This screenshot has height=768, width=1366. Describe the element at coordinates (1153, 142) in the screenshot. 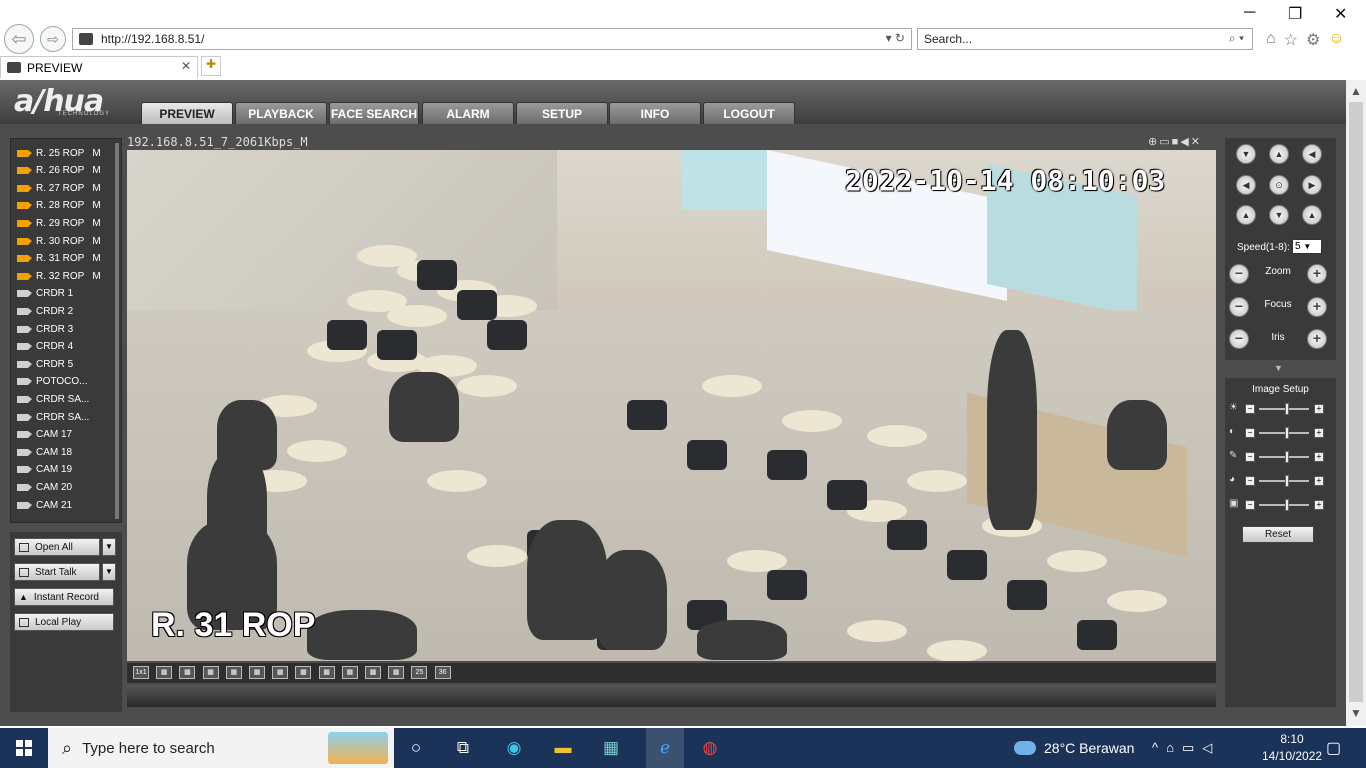

I see `zoom-icon: ⊕` at that location.